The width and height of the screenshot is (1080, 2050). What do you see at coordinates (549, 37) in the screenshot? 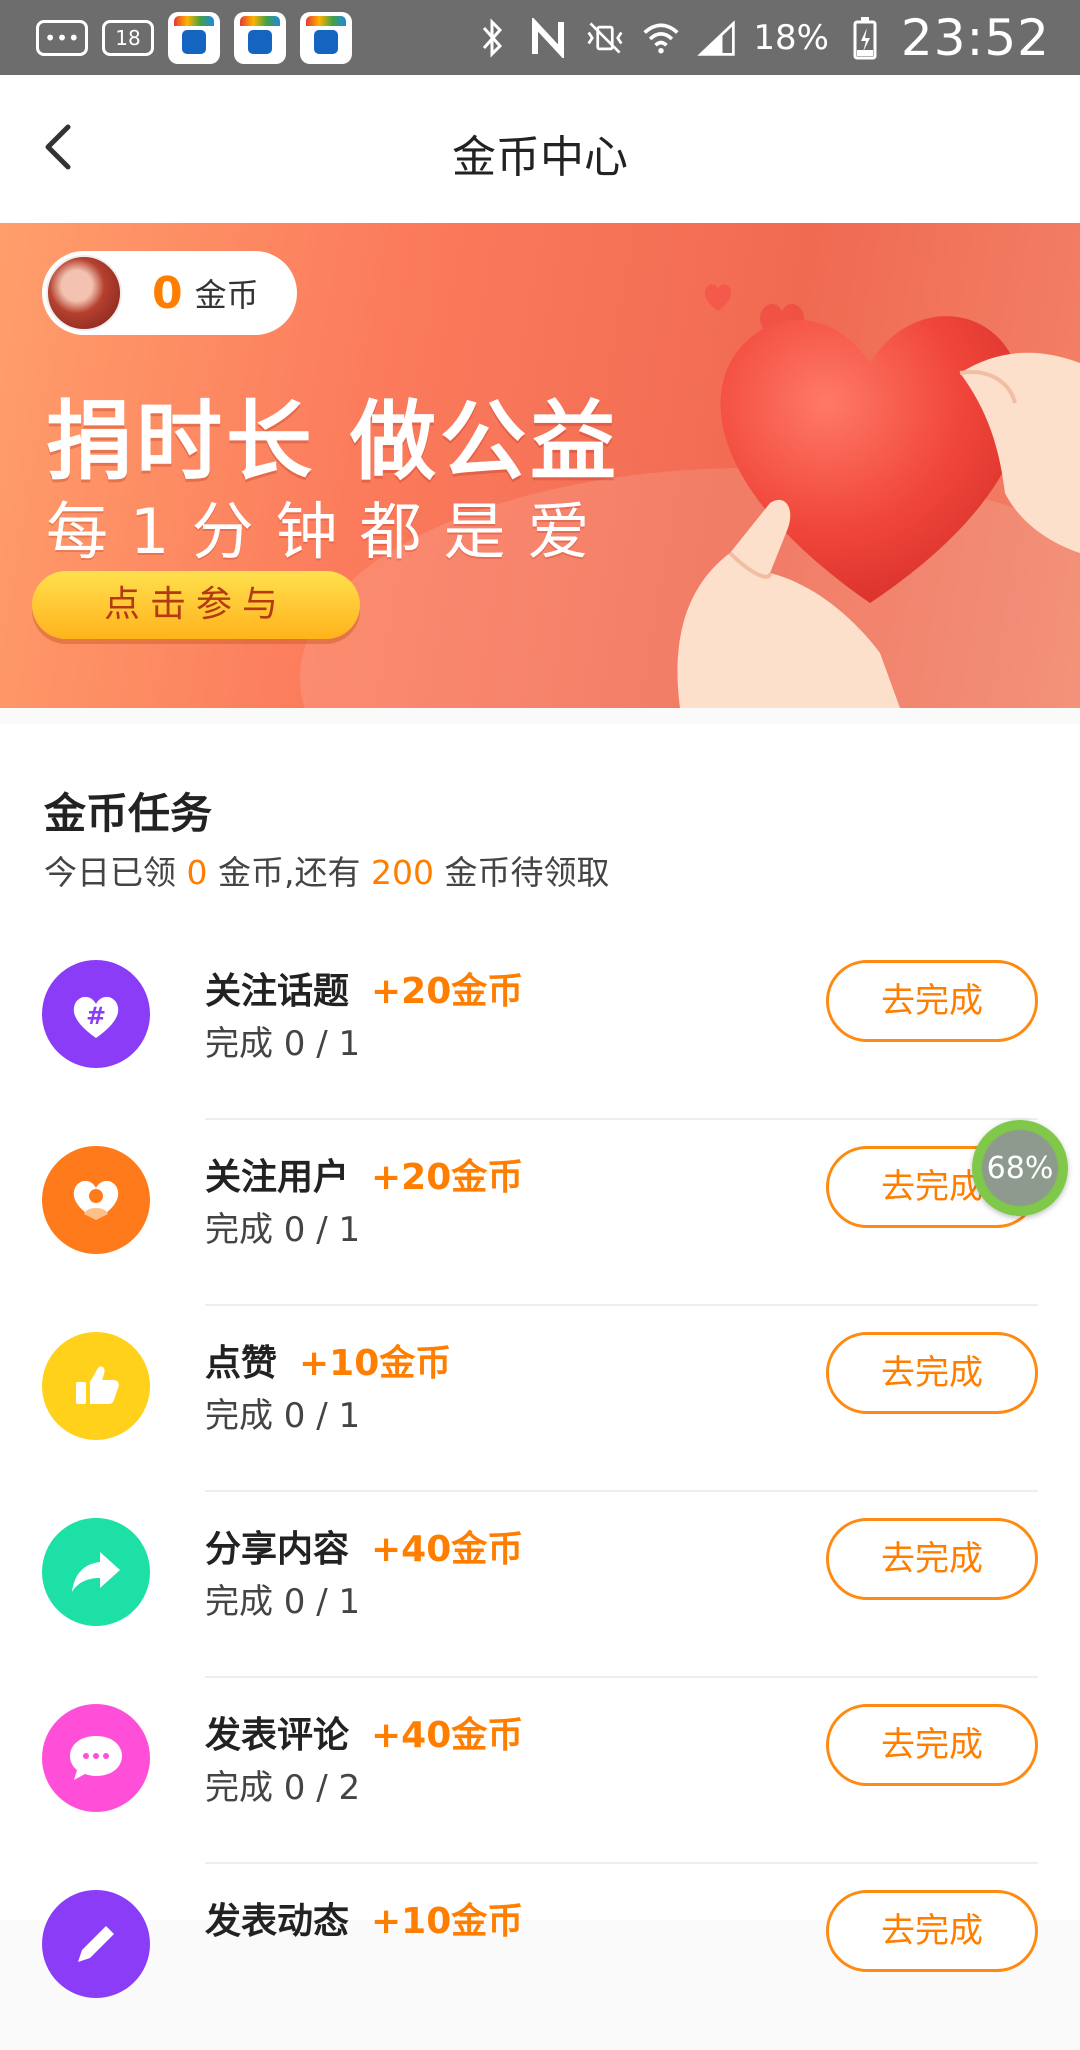
I see `nfc-icon` at bounding box center [549, 37].